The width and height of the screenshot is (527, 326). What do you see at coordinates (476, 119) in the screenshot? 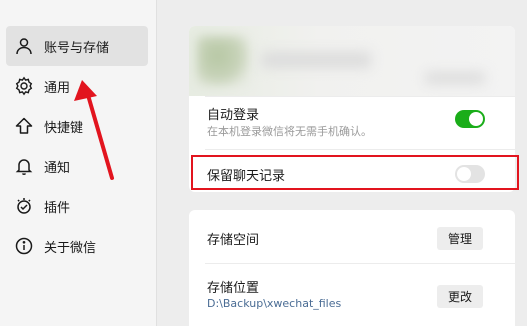
I see `toggle-knob` at bounding box center [476, 119].